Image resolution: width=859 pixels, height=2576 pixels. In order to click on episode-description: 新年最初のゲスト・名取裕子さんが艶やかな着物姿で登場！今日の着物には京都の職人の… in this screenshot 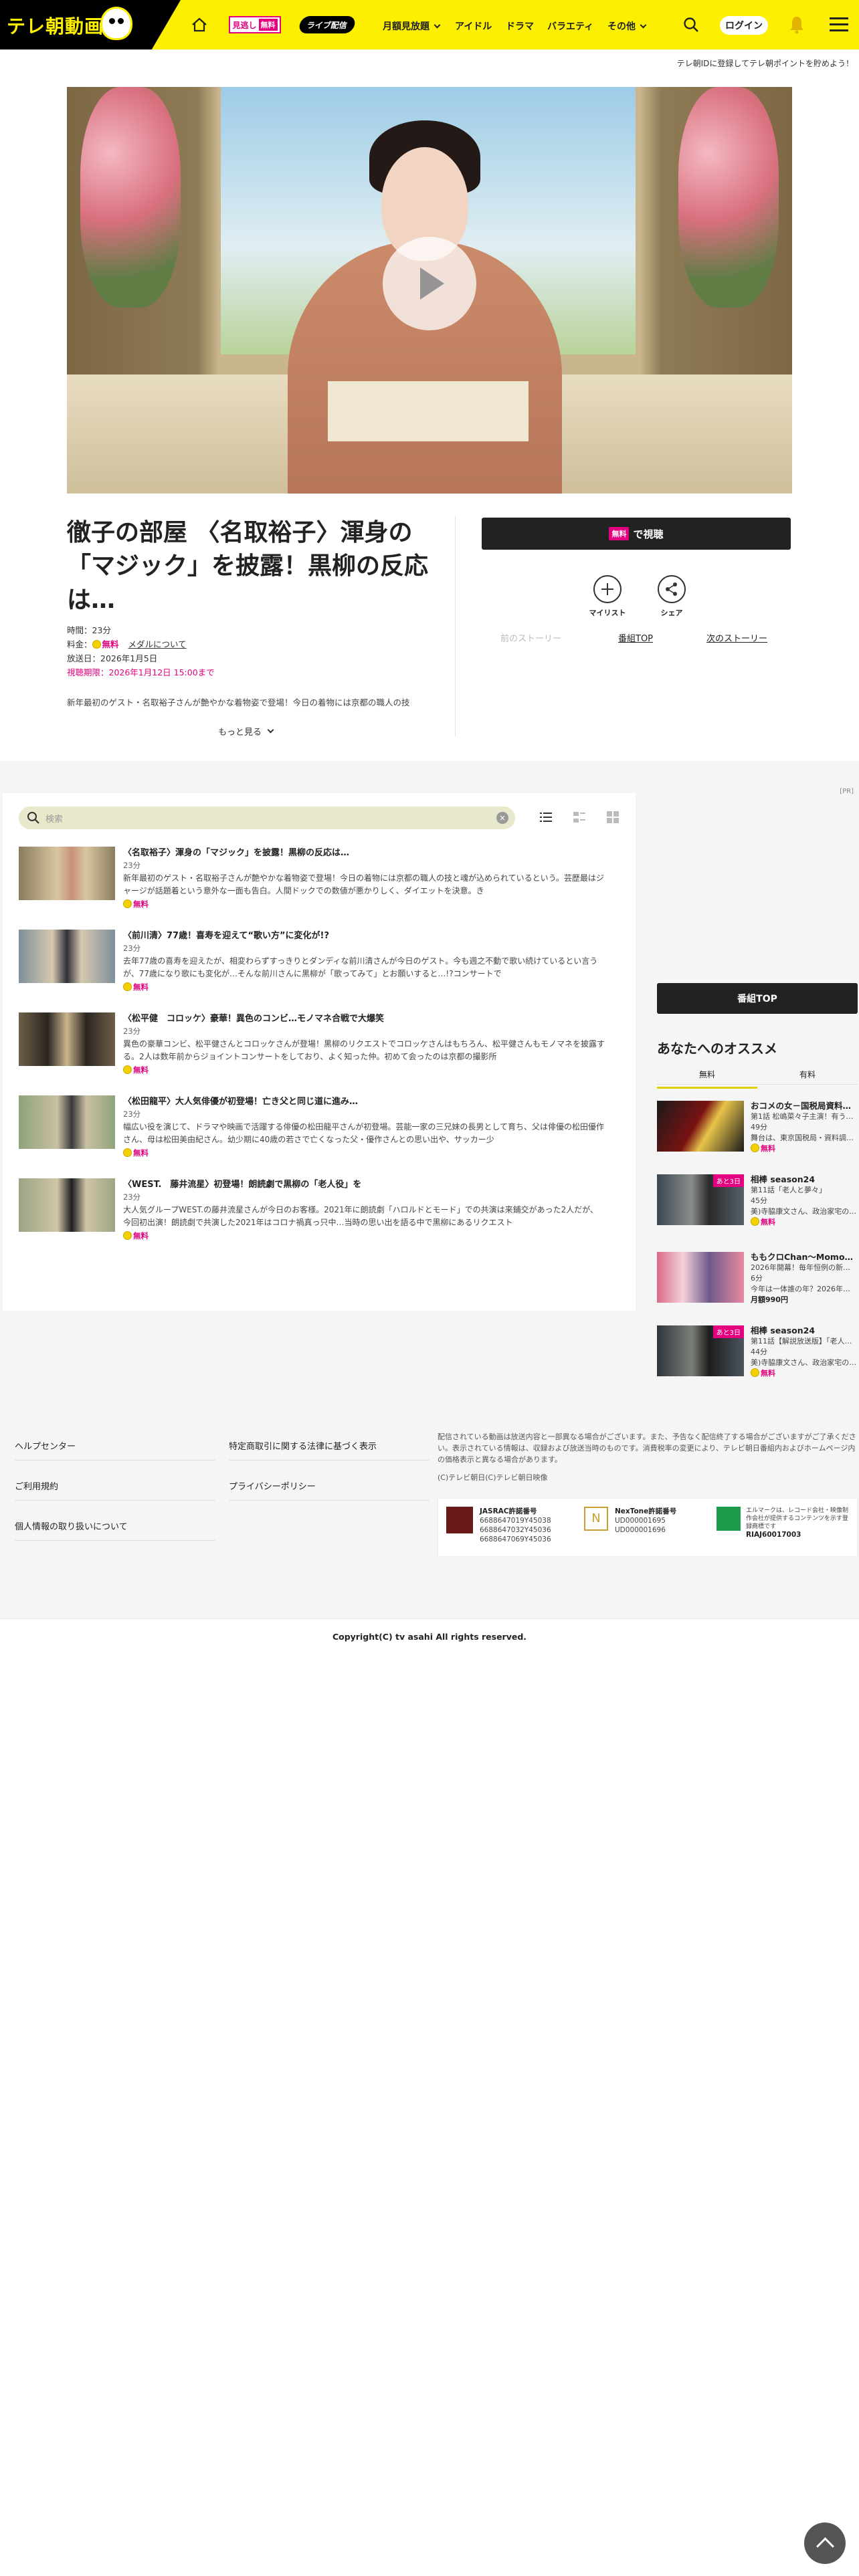, I will do `click(239, 703)`.